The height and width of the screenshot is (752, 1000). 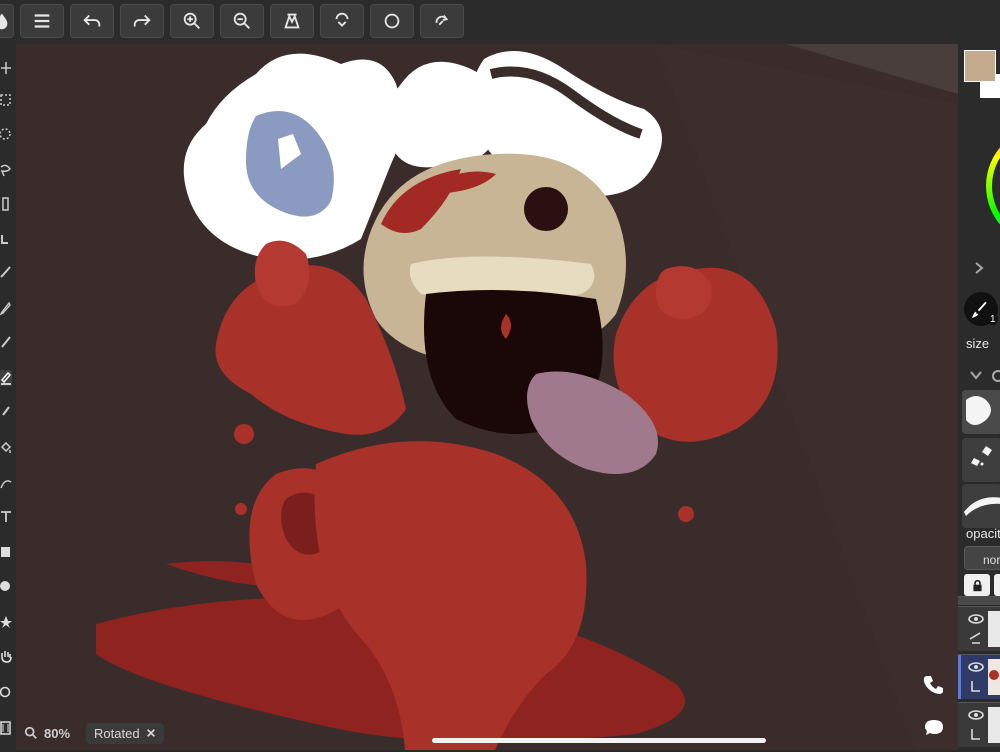 I want to click on redo-button, so click(x=142, y=21).